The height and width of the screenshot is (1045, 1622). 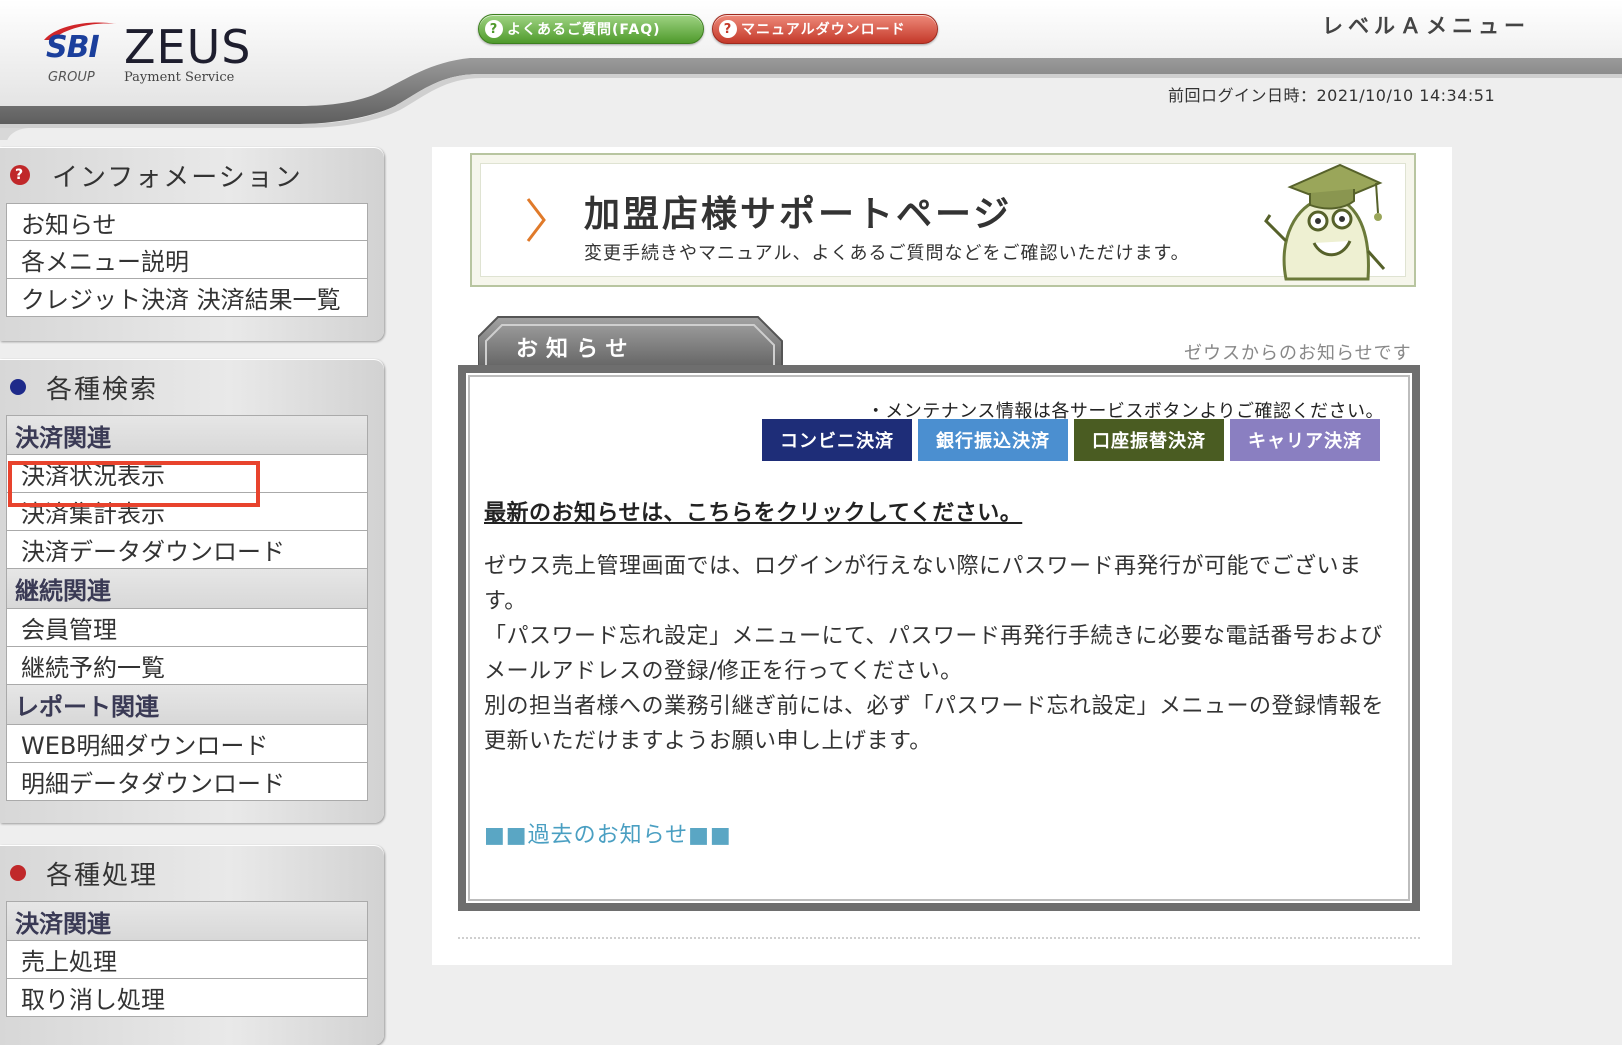 I want to click on sidebar-item-notices: お知らせ, so click(x=187, y=222).